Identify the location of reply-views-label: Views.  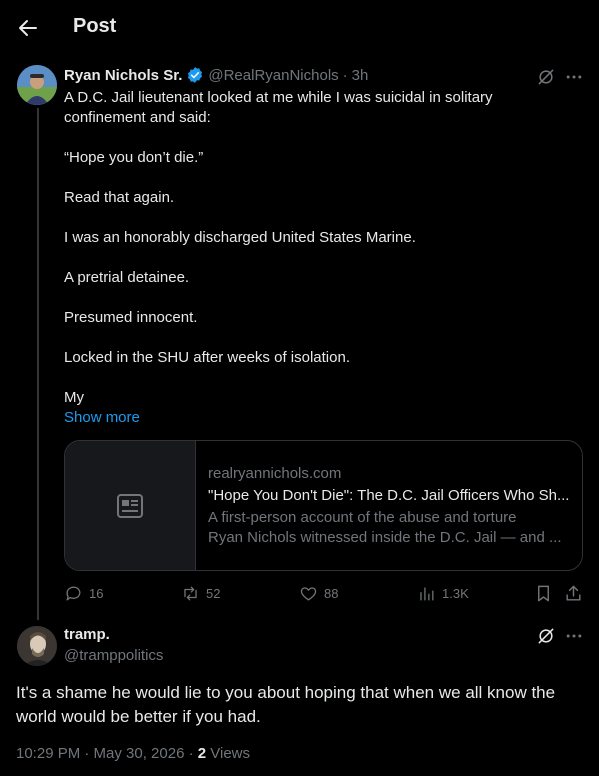
(228, 753).